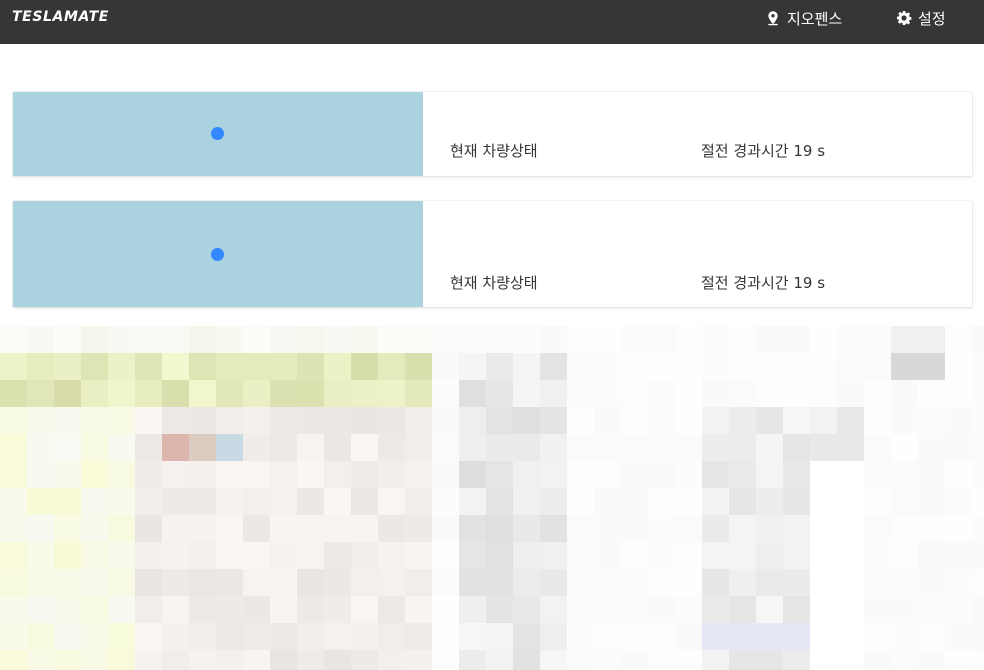  What do you see at coordinates (763, 151) in the screenshot?
I see `sleep-elapsed-time: 절전 경과시간 19 s` at bounding box center [763, 151].